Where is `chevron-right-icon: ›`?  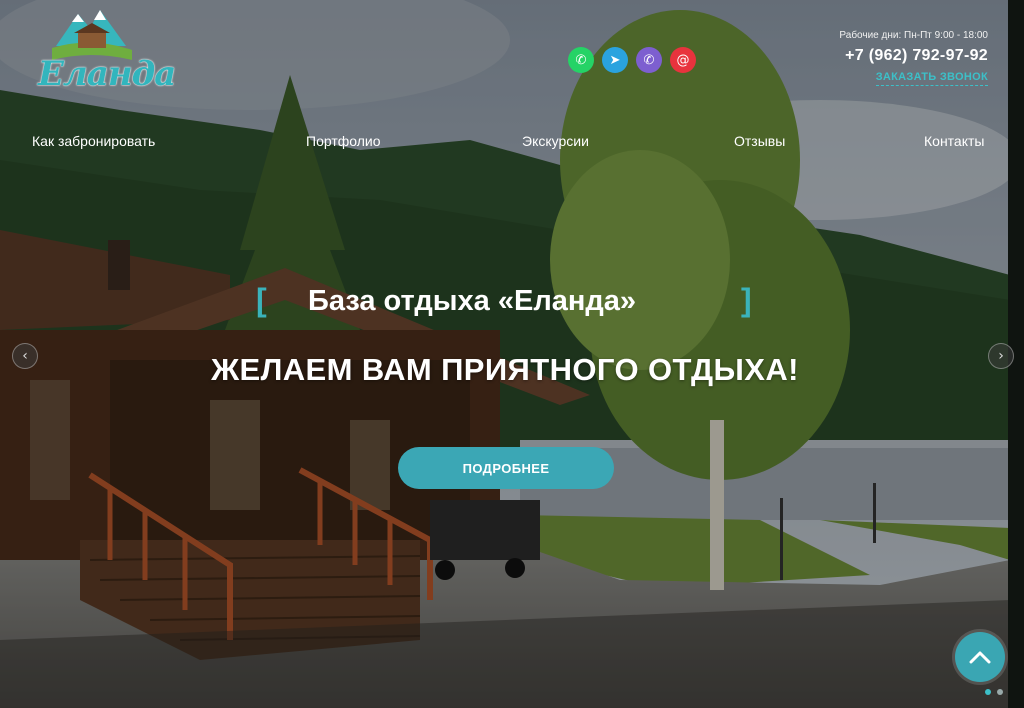
chevron-right-icon: › is located at coordinates (1001, 356).